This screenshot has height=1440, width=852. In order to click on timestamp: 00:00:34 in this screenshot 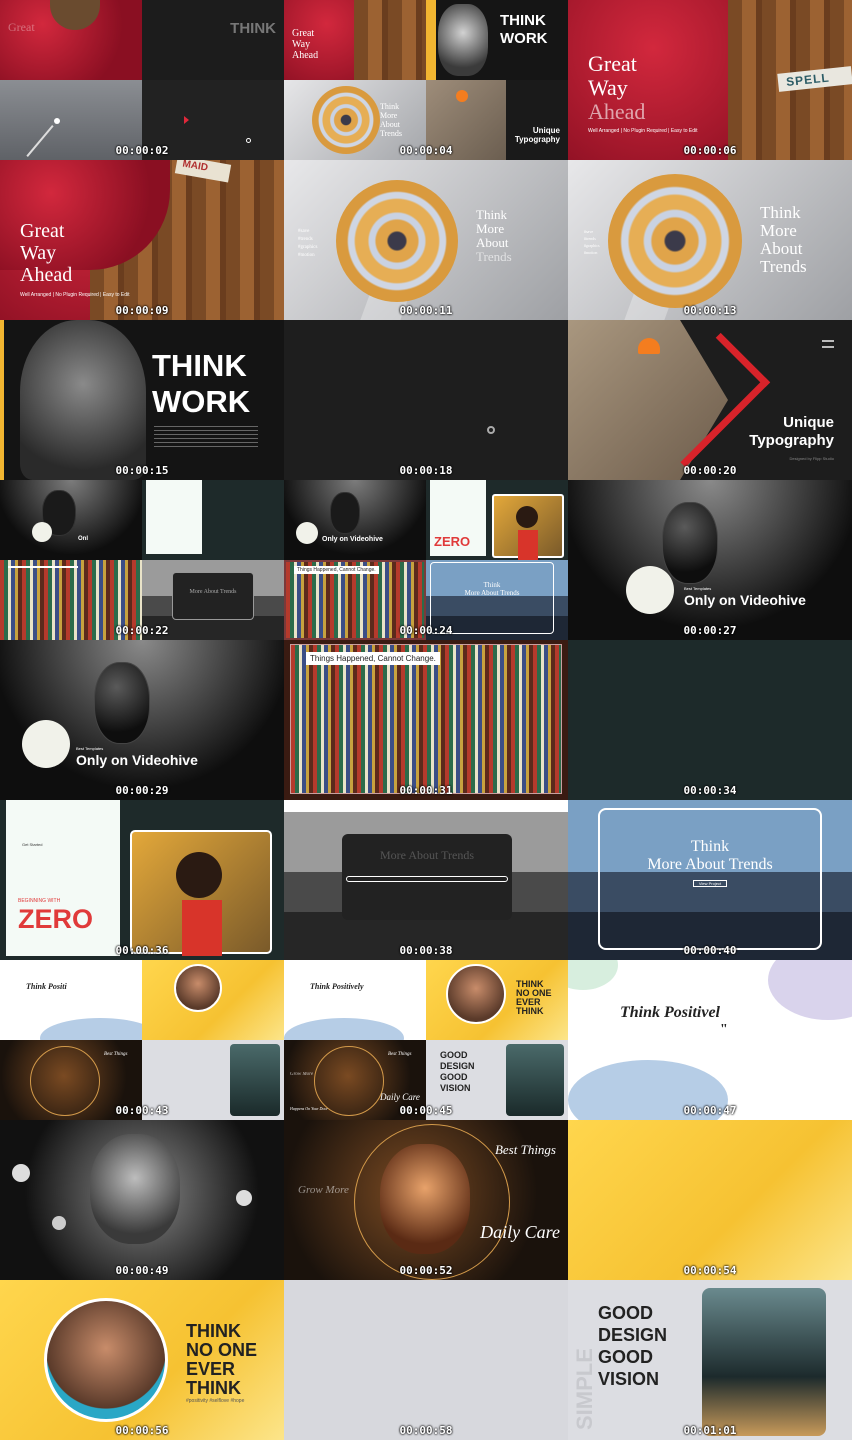, I will do `click(710, 790)`.